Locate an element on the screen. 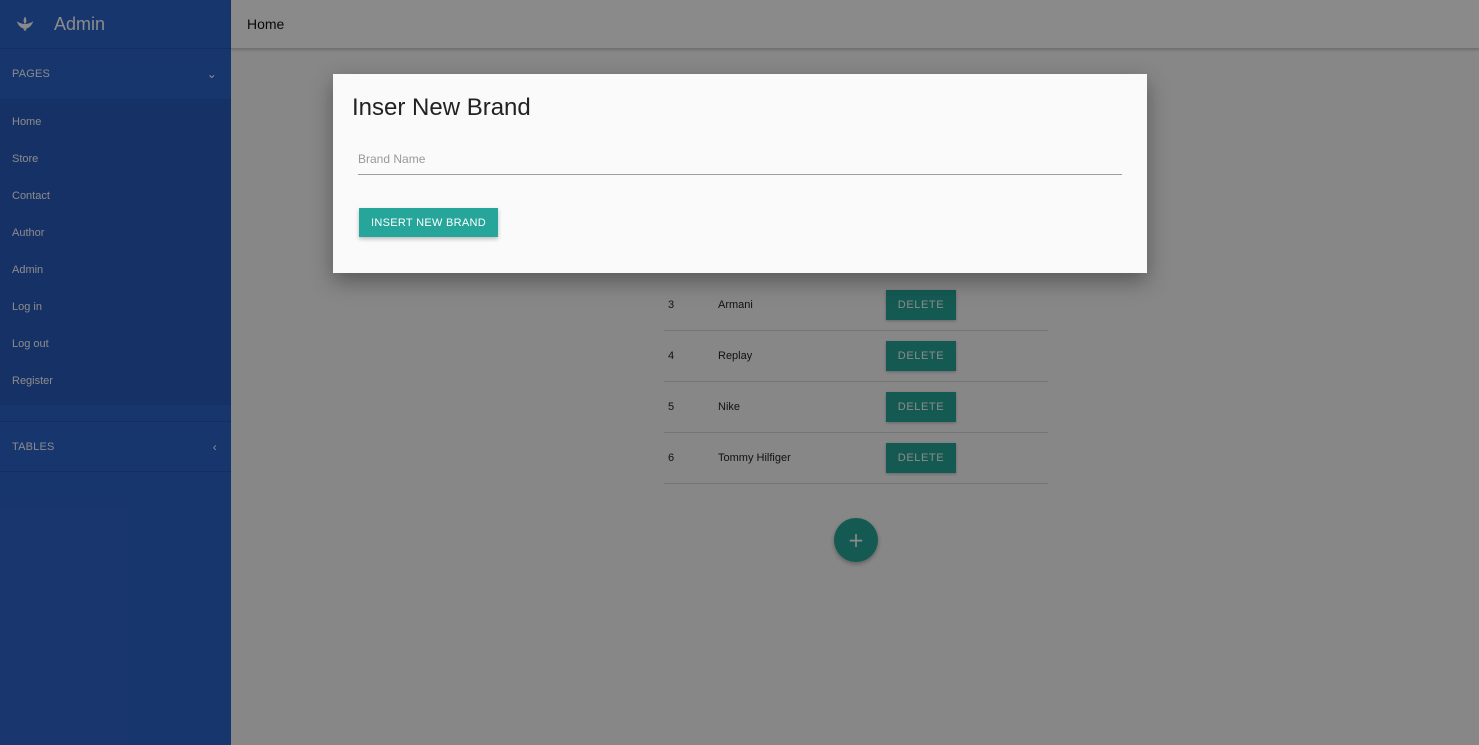 The height and width of the screenshot is (745, 1479). insert-brand-modal: Inser New Brand INSERT NEW BRAND is located at coordinates (740, 173).